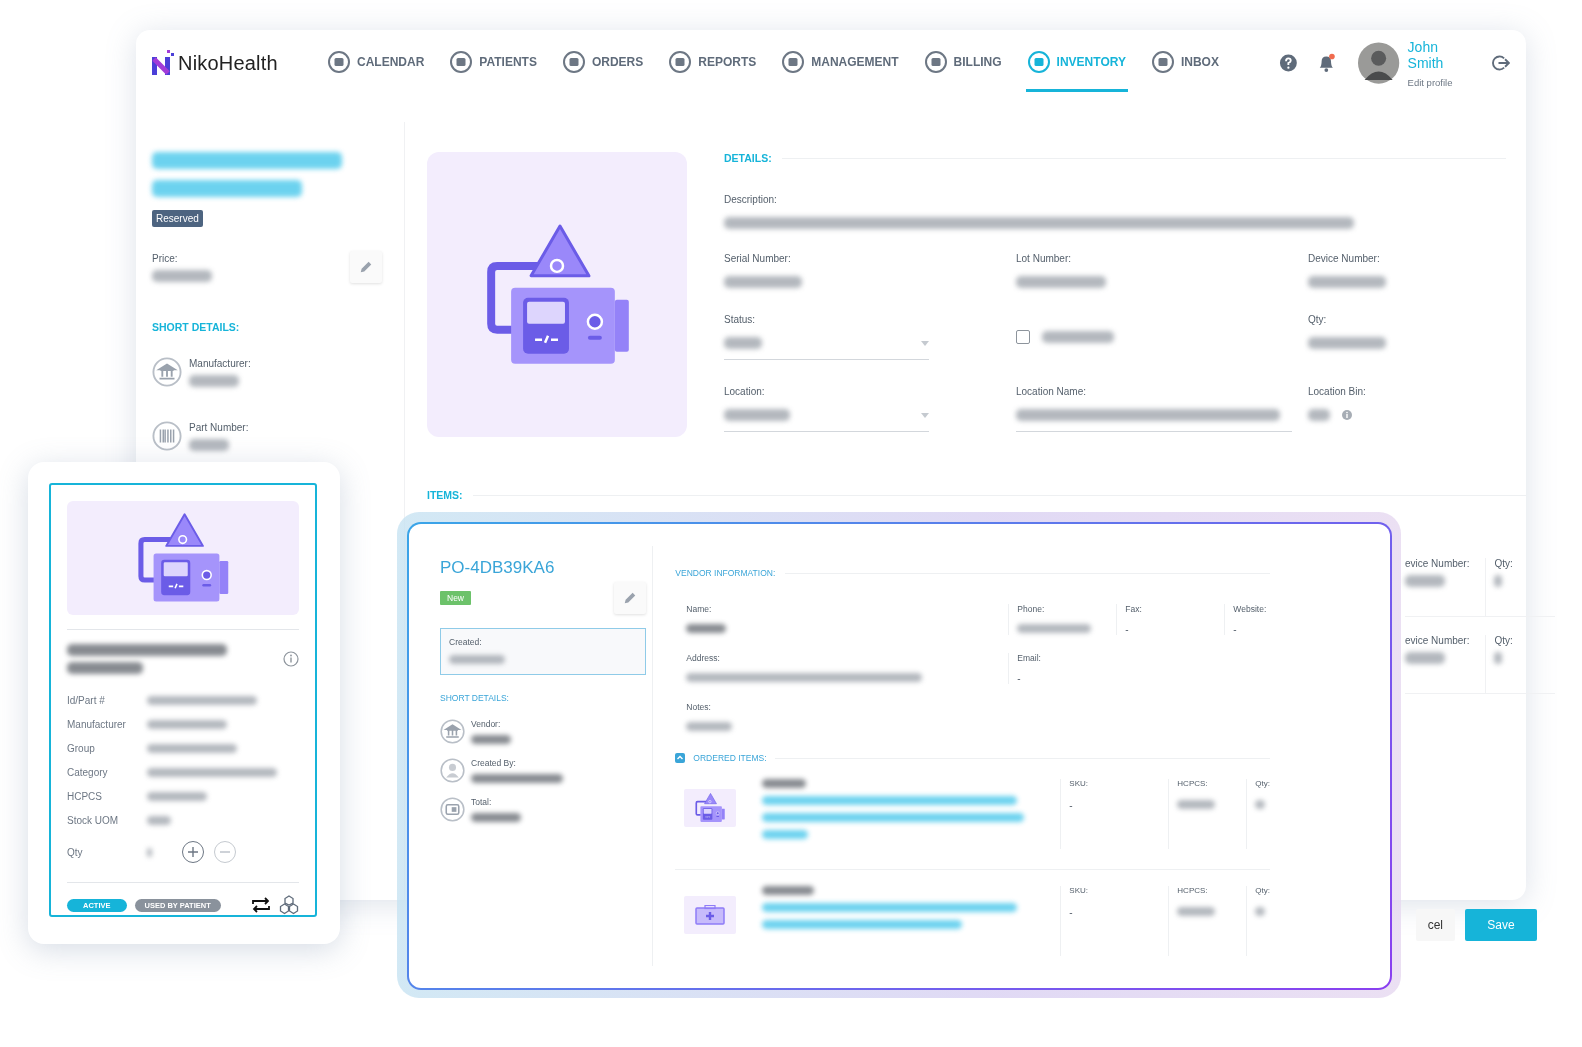 The height and width of the screenshot is (1047, 1582). Describe the element at coordinates (680, 758) in the screenshot. I see `collapse-toggle-icon` at that location.